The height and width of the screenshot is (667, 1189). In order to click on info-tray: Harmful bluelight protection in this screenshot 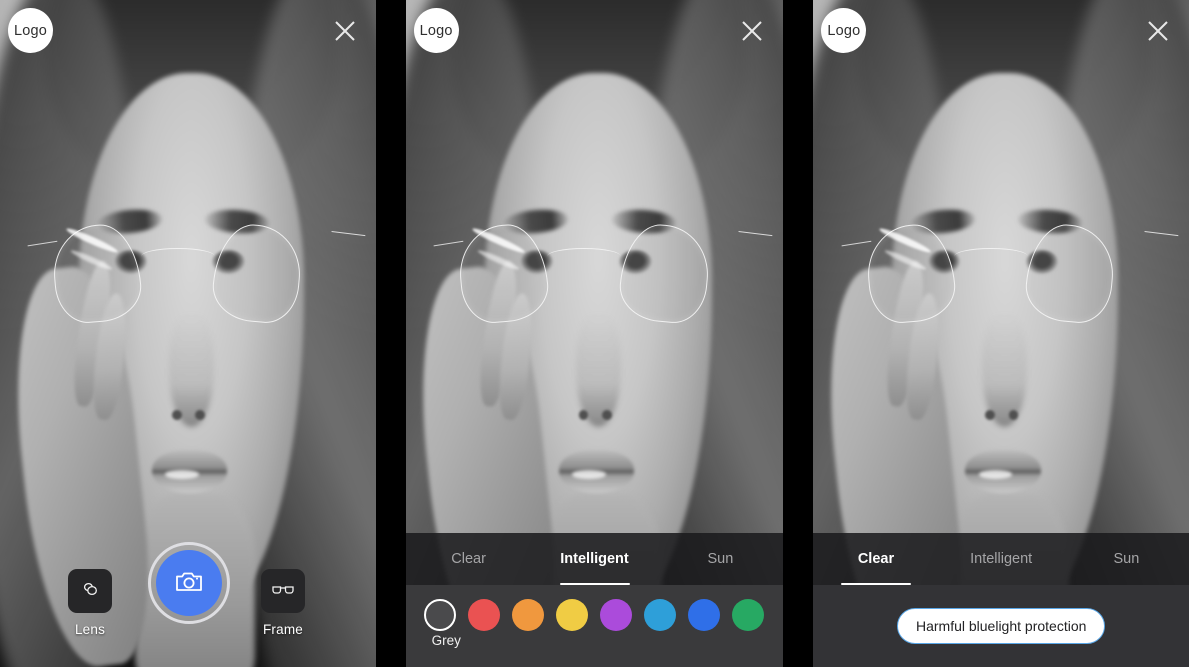, I will do `click(1001, 626)`.